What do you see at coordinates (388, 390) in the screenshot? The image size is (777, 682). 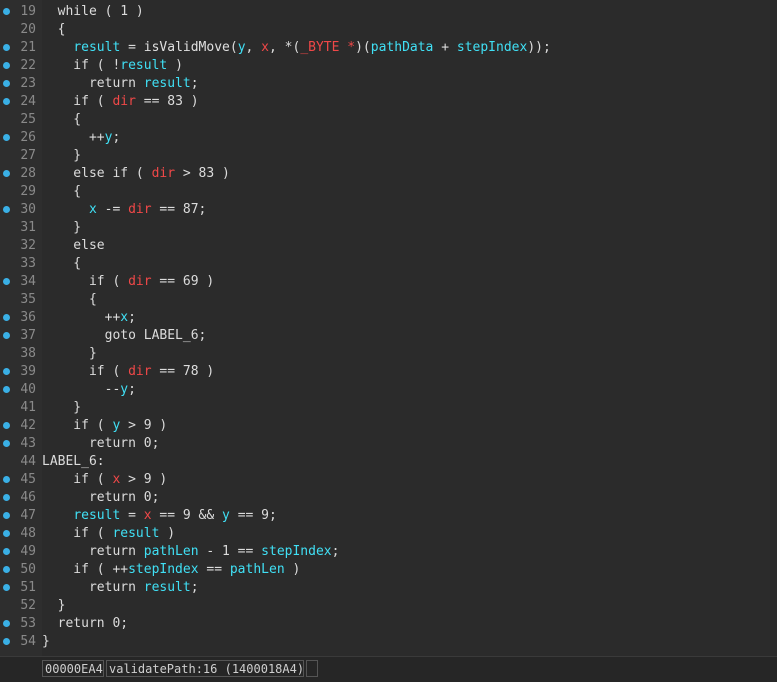 I see `code-line: 40 --y;` at bounding box center [388, 390].